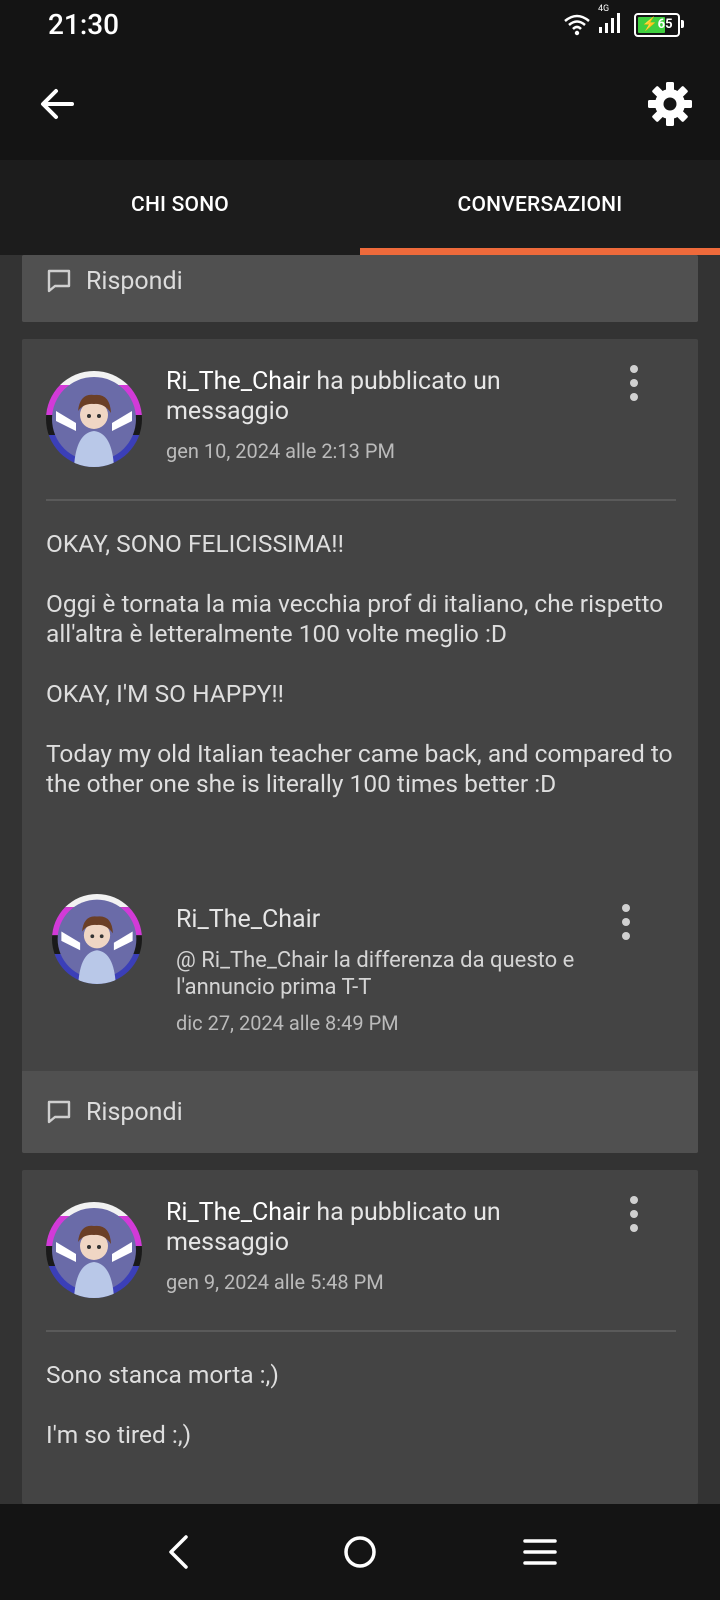 This screenshot has height=1600, width=720. I want to click on comment-date: dic 27, 2024 alle 8:49 PM, so click(287, 1023).